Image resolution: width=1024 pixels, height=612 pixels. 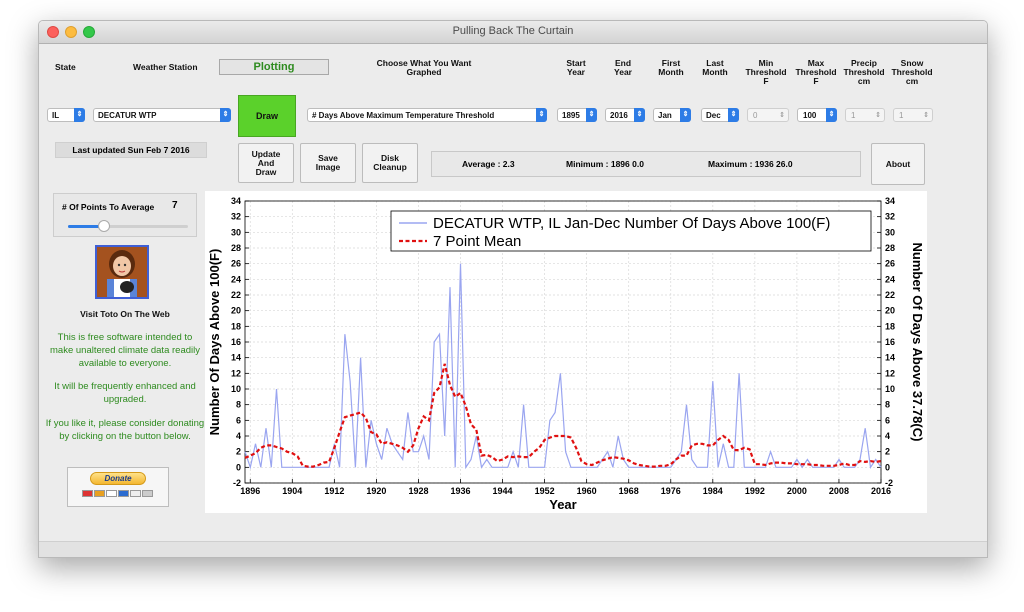 I want to click on last-month-header-line2: Month, so click(x=715, y=72).